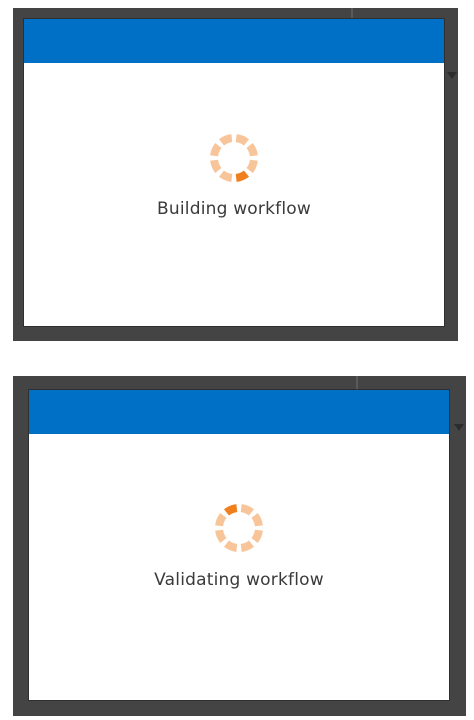  Describe the element at coordinates (239, 580) in the screenshot. I see `status-text: Validating workflow` at that location.